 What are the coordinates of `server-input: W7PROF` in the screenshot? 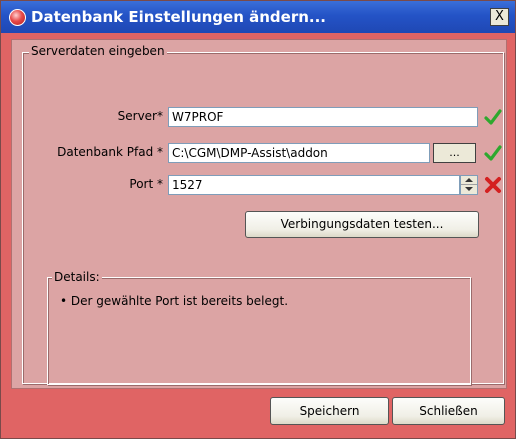 It's located at (323, 117).